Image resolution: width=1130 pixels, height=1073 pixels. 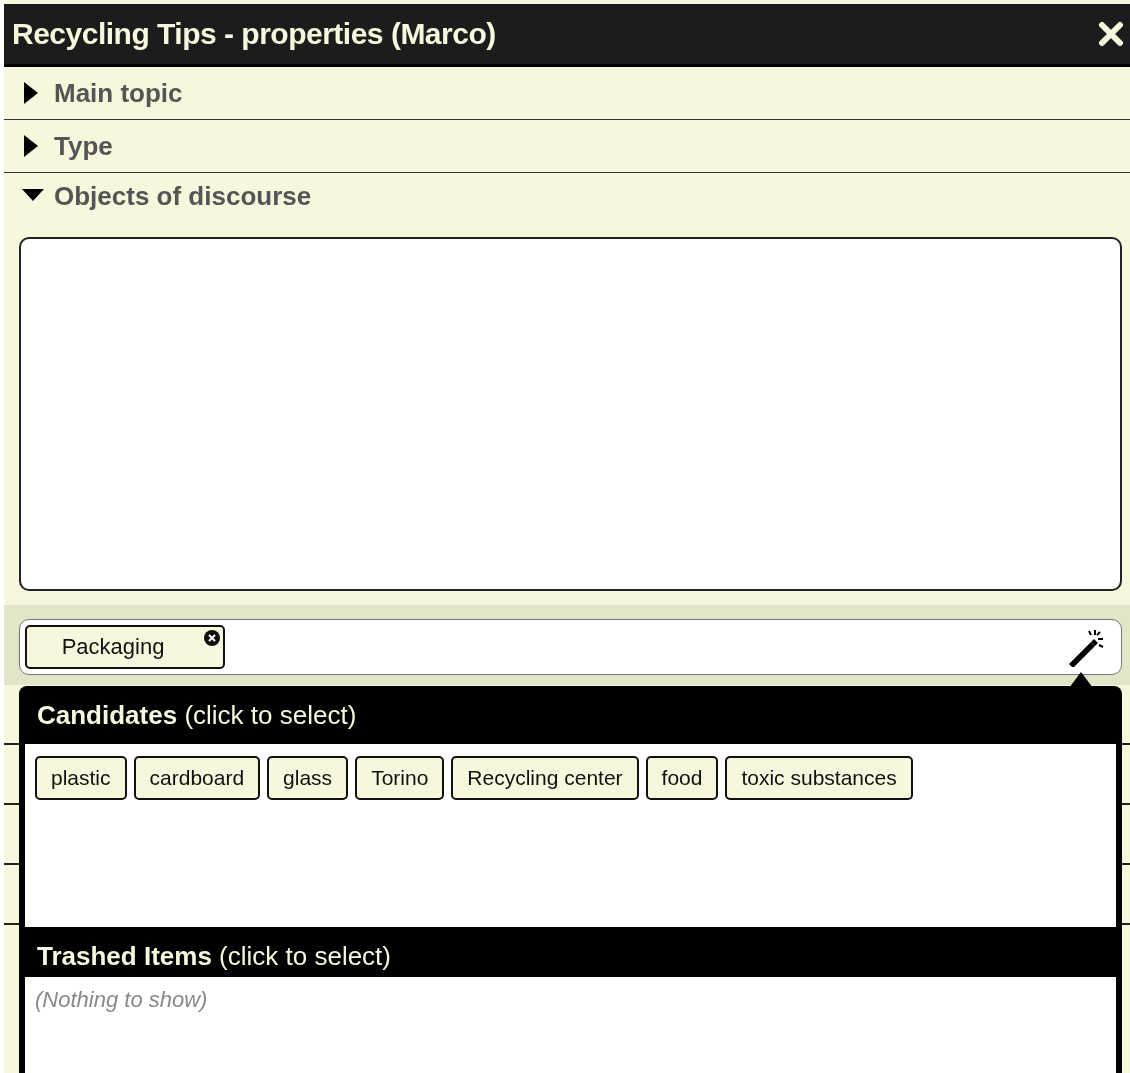 What do you see at coordinates (121, 999) in the screenshot?
I see `empty-message: (Nothing to show)` at bounding box center [121, 999].